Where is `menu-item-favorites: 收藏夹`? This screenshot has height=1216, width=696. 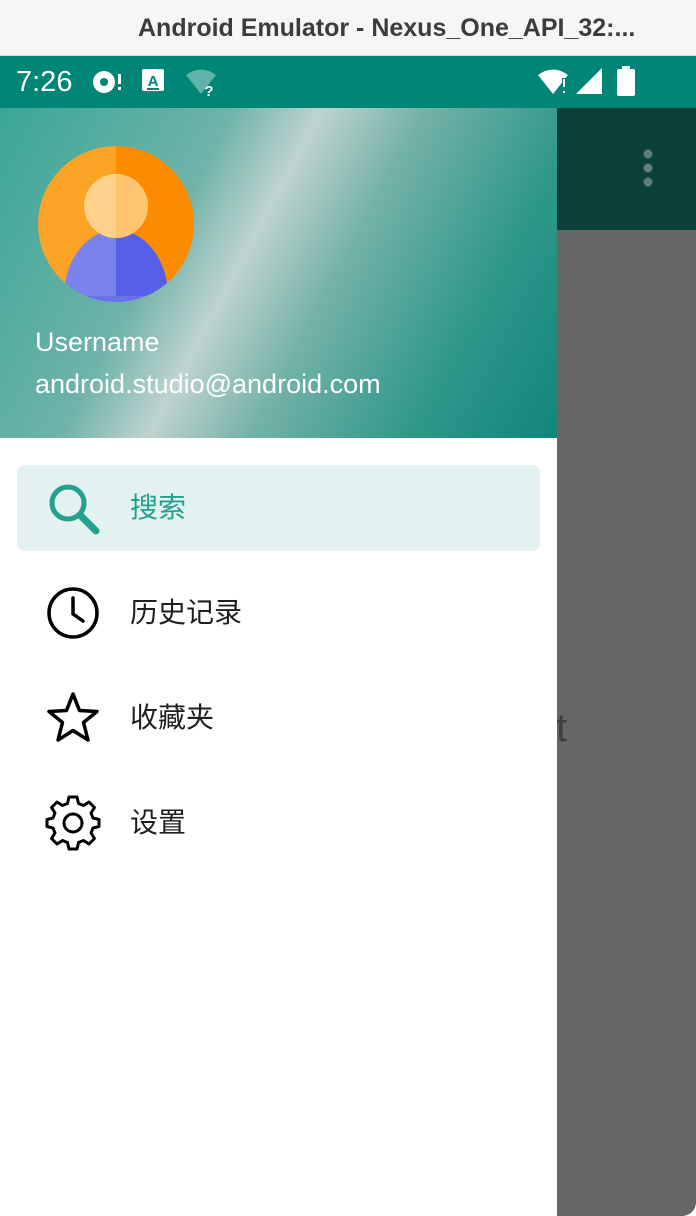 menu-item-favorites: 收藏夹 is located at coordinates (278, 718).